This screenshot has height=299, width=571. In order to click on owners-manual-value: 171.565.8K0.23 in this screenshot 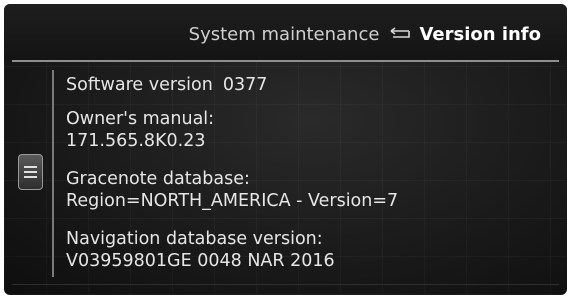, I will do `click(136, 141)`.